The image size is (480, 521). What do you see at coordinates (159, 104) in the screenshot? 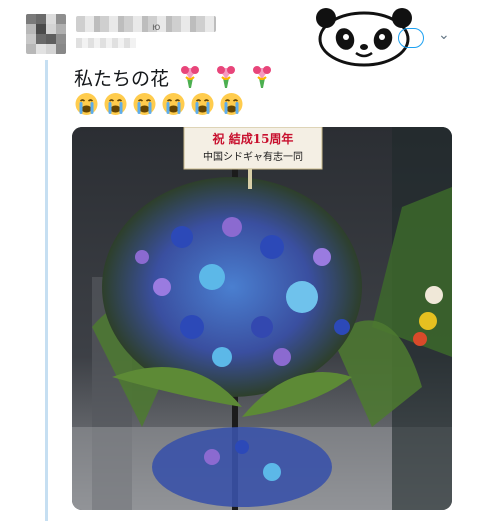
I see `crying-emoji-row` at bounding box center [159, 104].